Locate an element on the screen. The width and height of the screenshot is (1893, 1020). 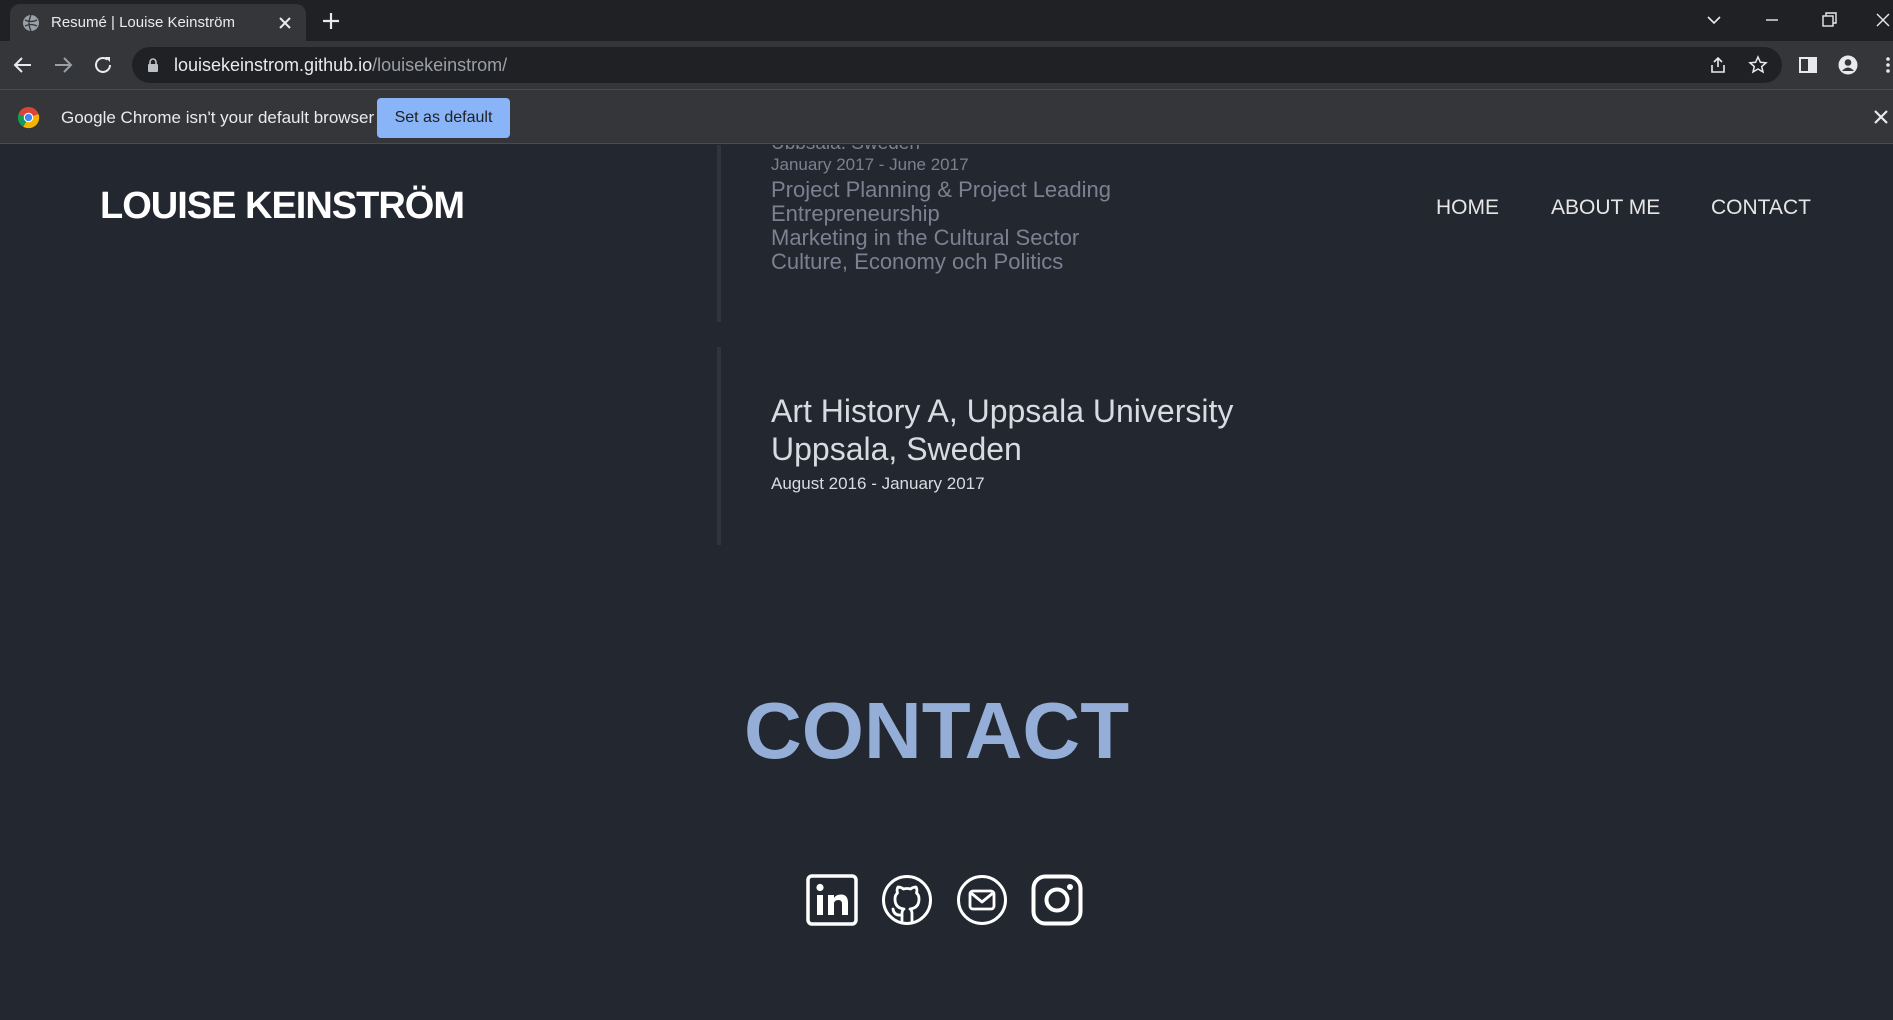
close-infobar-icon is located at coordinates (1881, 117).